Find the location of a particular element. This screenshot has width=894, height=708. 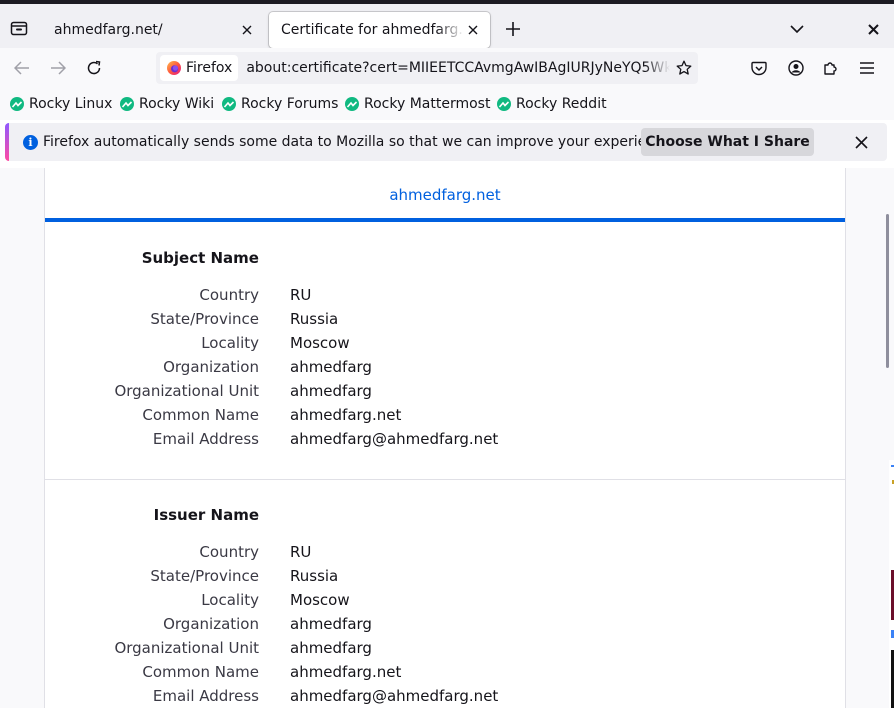

firefox-view-icon is located at coordinates (19, 28).